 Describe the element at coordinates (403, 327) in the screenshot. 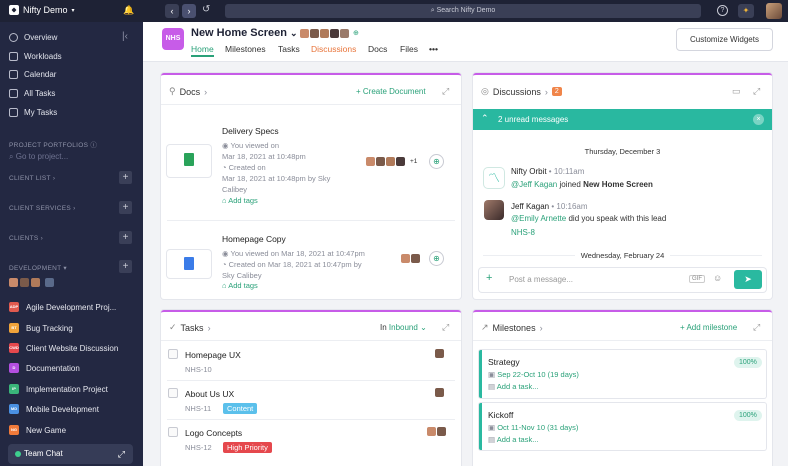

I see `task-filter-dropdown: In Inbound ⌄` at that location.